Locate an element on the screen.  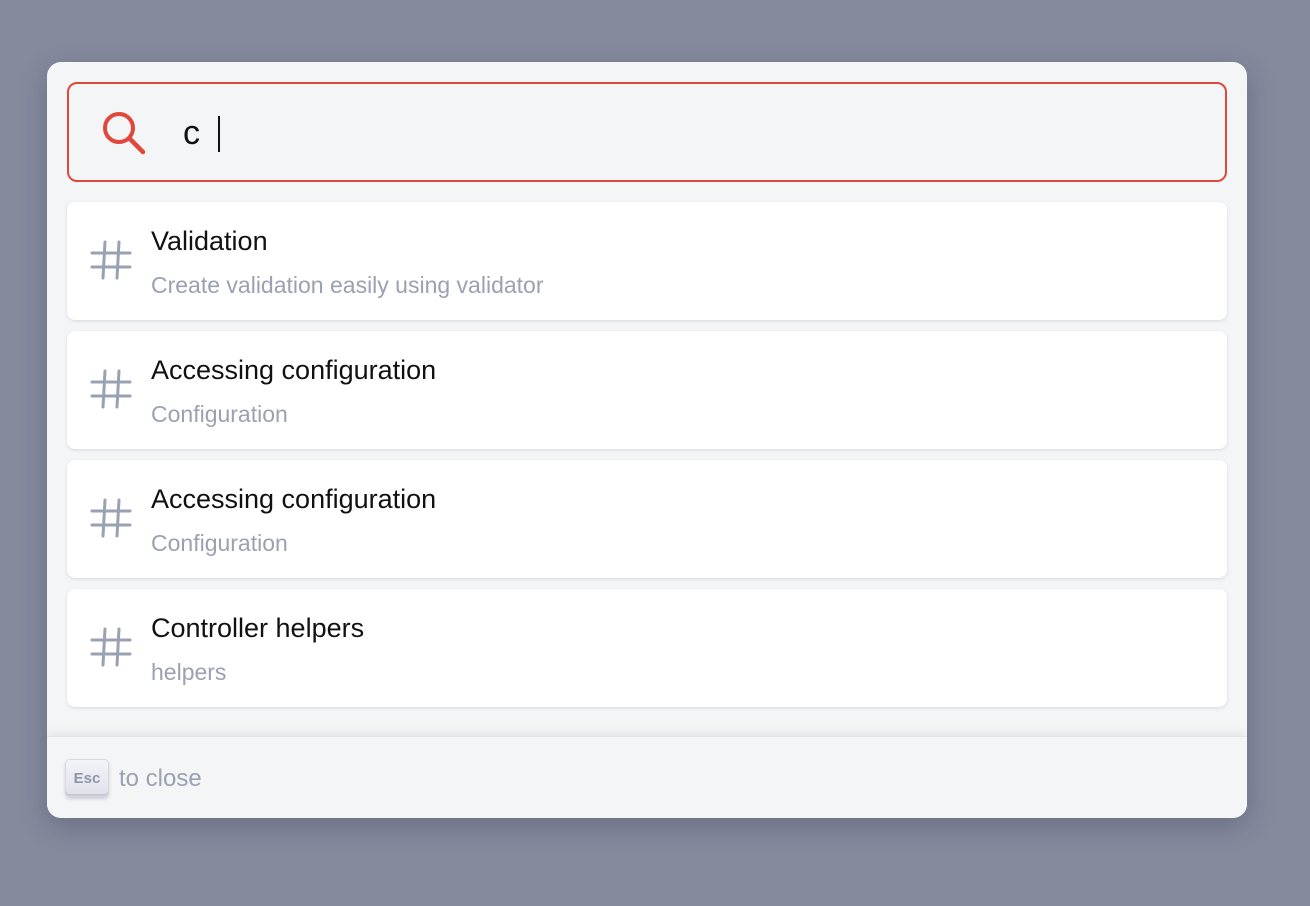
result-title: Controller helpers is located at coordinates (258, 628).